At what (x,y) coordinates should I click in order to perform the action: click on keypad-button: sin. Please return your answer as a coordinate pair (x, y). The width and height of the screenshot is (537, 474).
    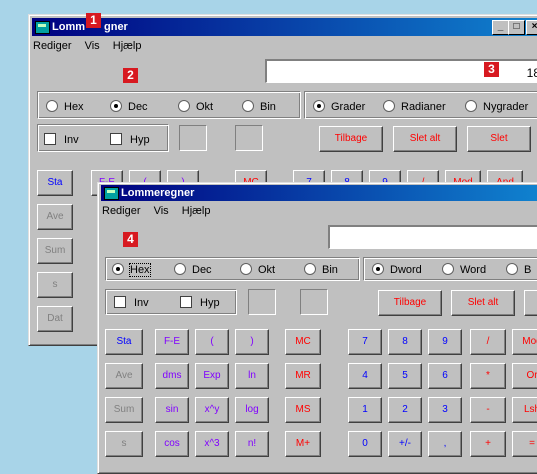
    Looking at the image, I should click on (172, 410).